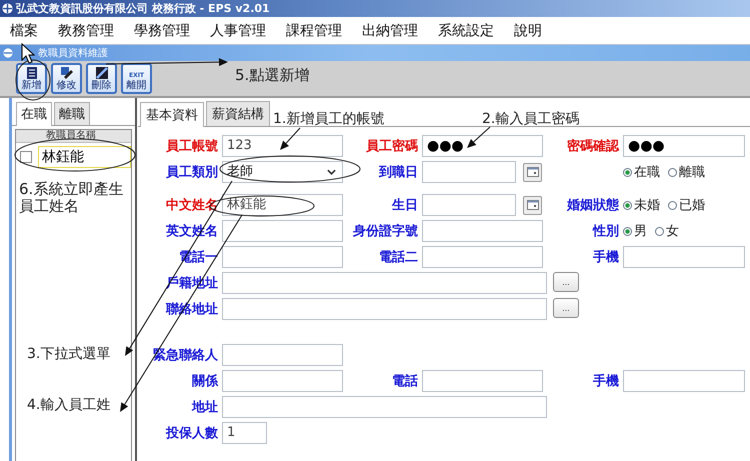 This screenshot has width=750, height=461. What do you see at coordinates (162, 31) in the screenshot?
I see `menu-item: 學務管理` at bounding box center [162, 31].